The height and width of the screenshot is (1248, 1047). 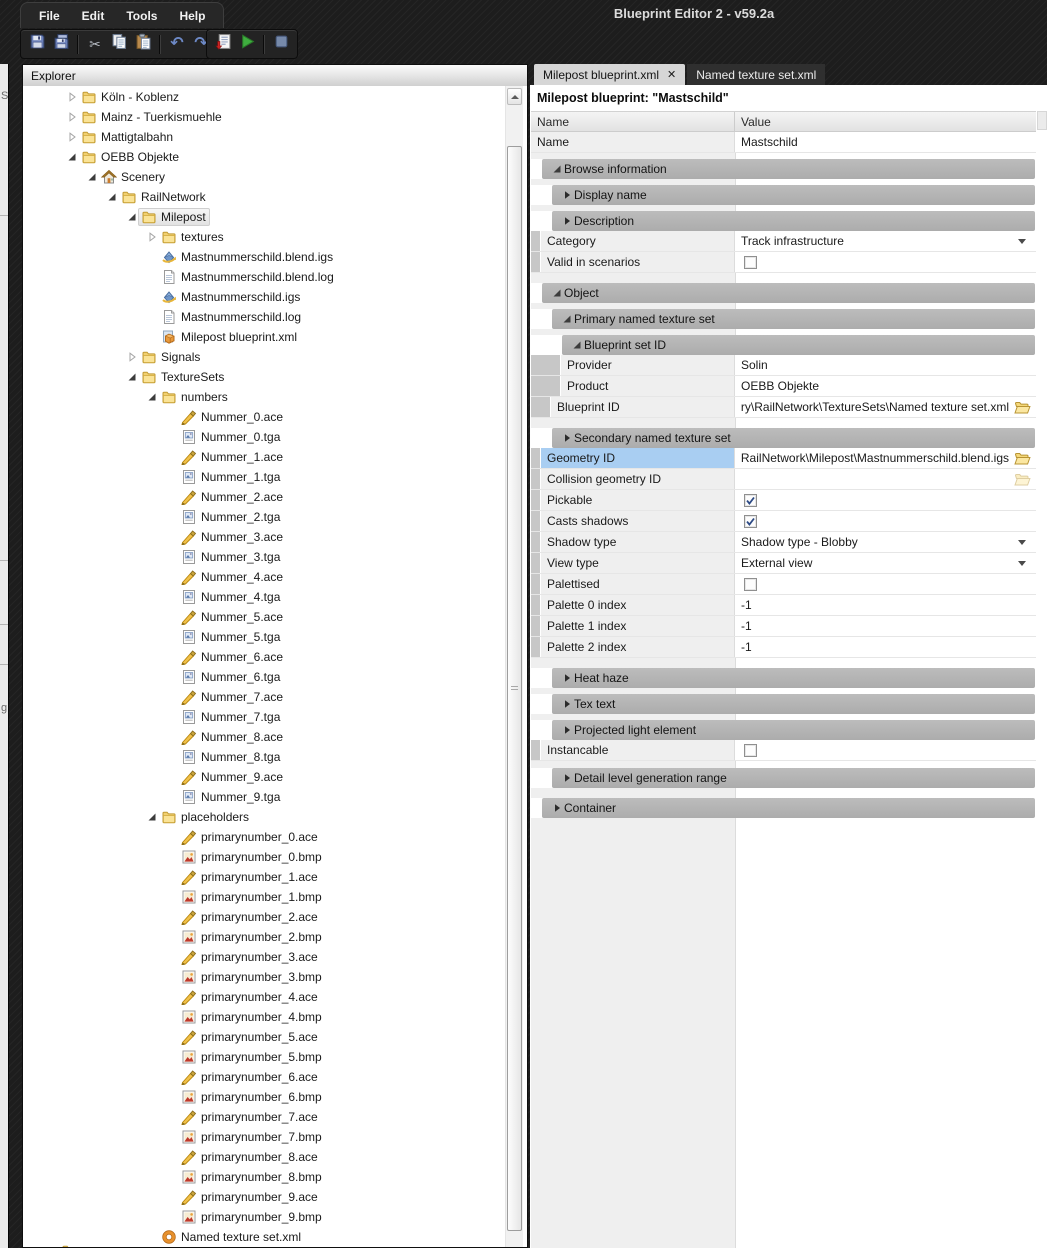 What do you see at coordinates (275, 197) in the screenshot?
I see `tree-item: RailNetwork` at bounding box center [275, 197].